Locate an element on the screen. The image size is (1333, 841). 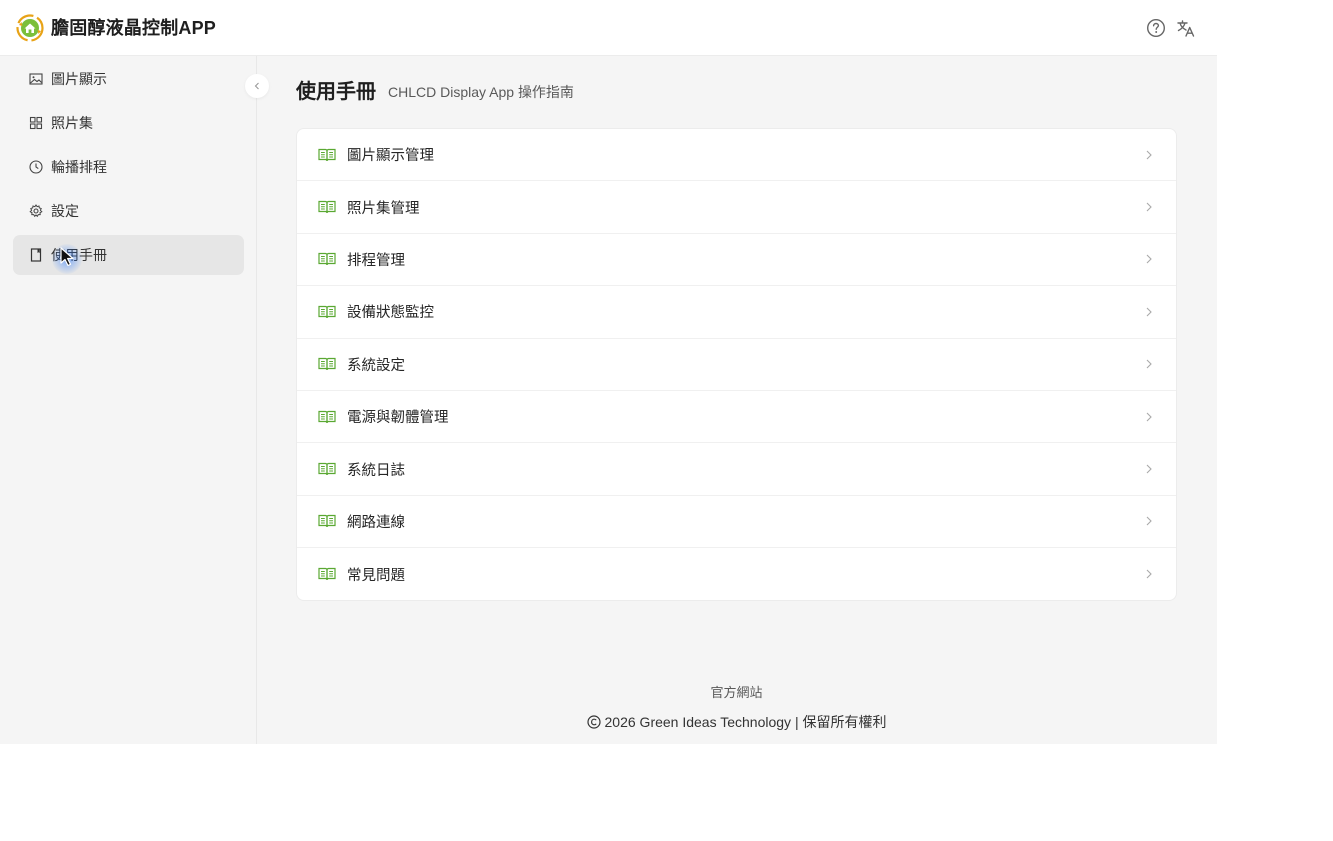
image-icon is located at coordinates (35, 79).